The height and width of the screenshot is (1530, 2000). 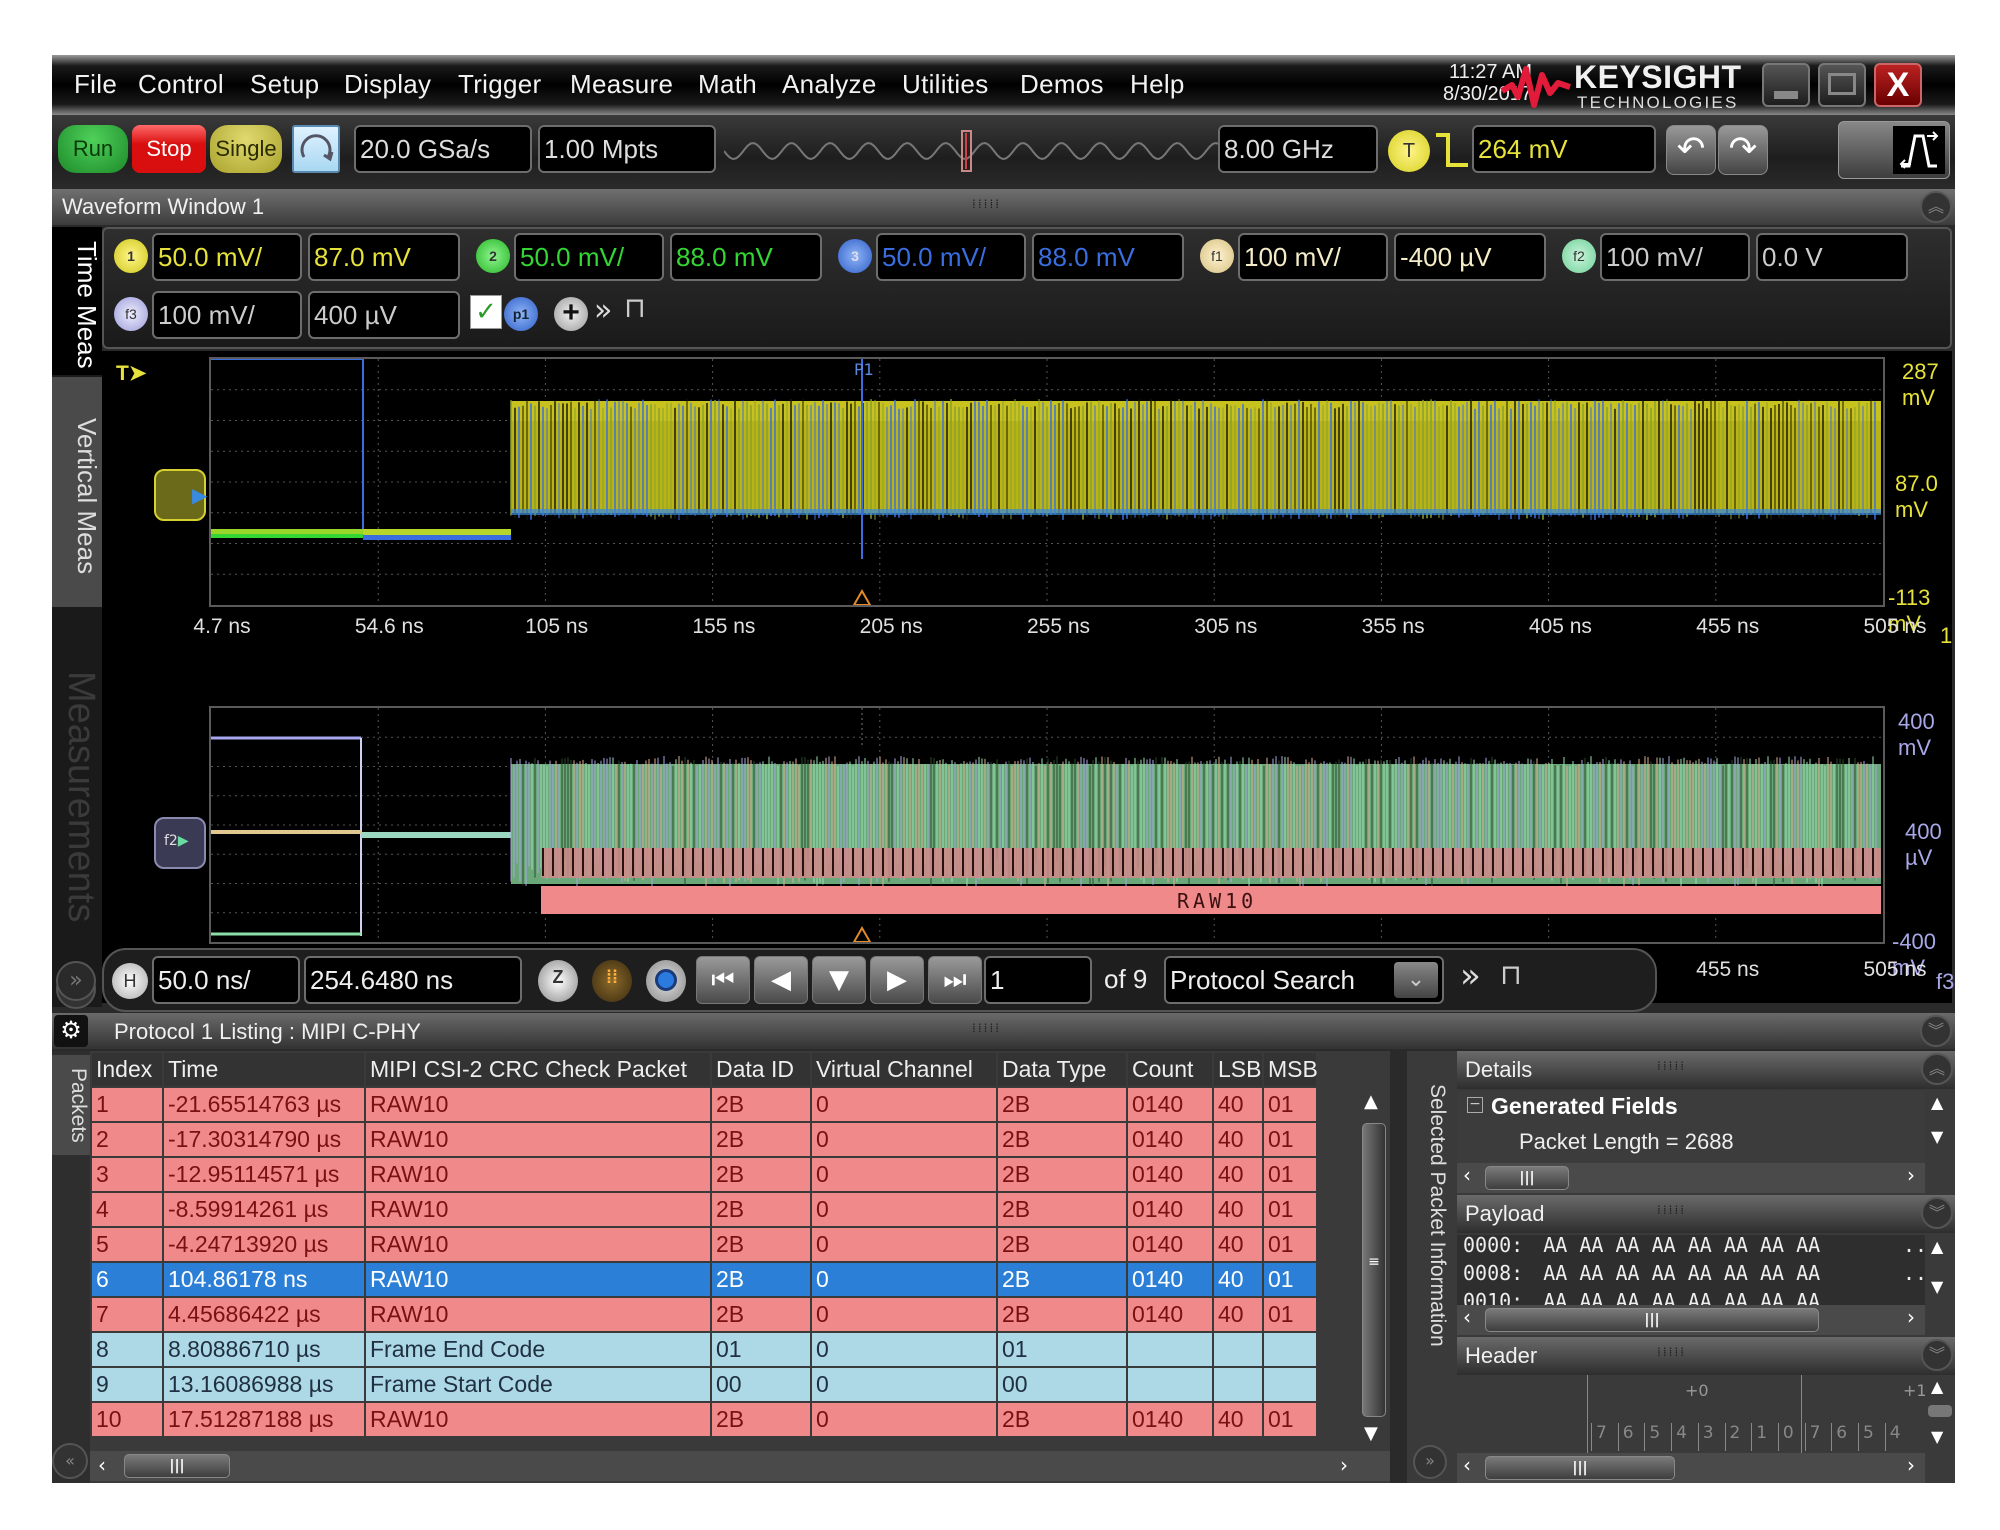 I want to click on falling-edge-icon, so click(x=1452, y=151).